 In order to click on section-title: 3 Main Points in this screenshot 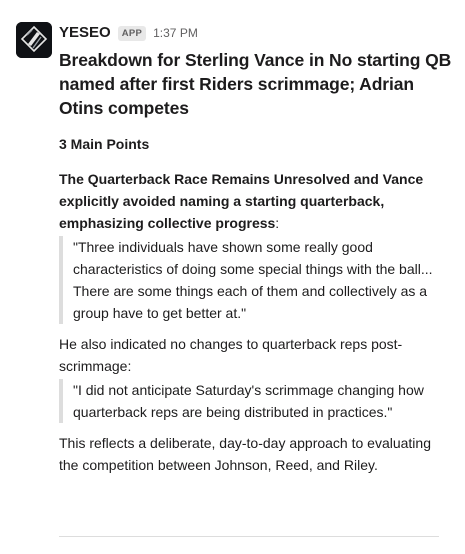, I will do `click(104, 144)`.